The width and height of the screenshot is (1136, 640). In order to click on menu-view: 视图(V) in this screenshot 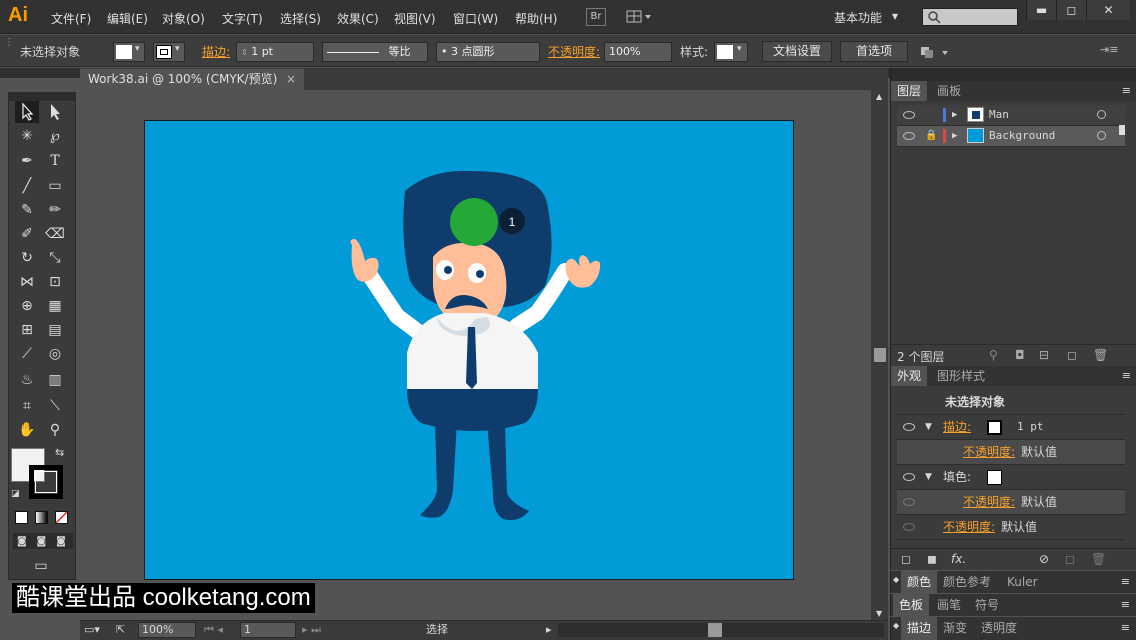, I will do `click(415, 18)`.